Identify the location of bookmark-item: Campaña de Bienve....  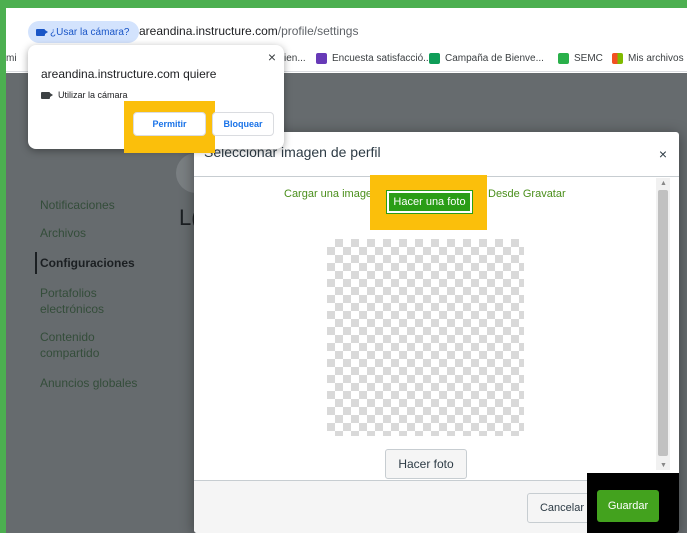
(486, 58).